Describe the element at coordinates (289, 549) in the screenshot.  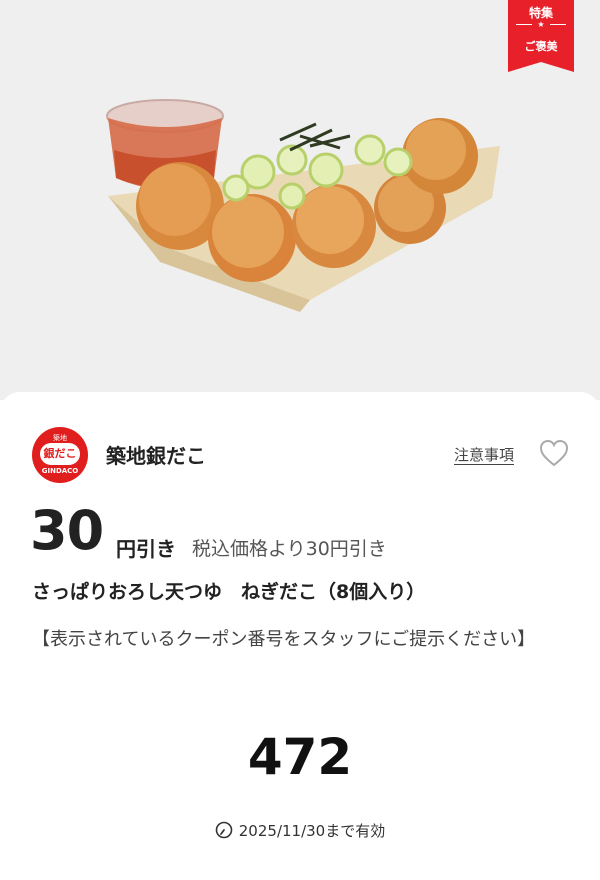
I see `discount-note: 税込価格より30円引き` at that location.